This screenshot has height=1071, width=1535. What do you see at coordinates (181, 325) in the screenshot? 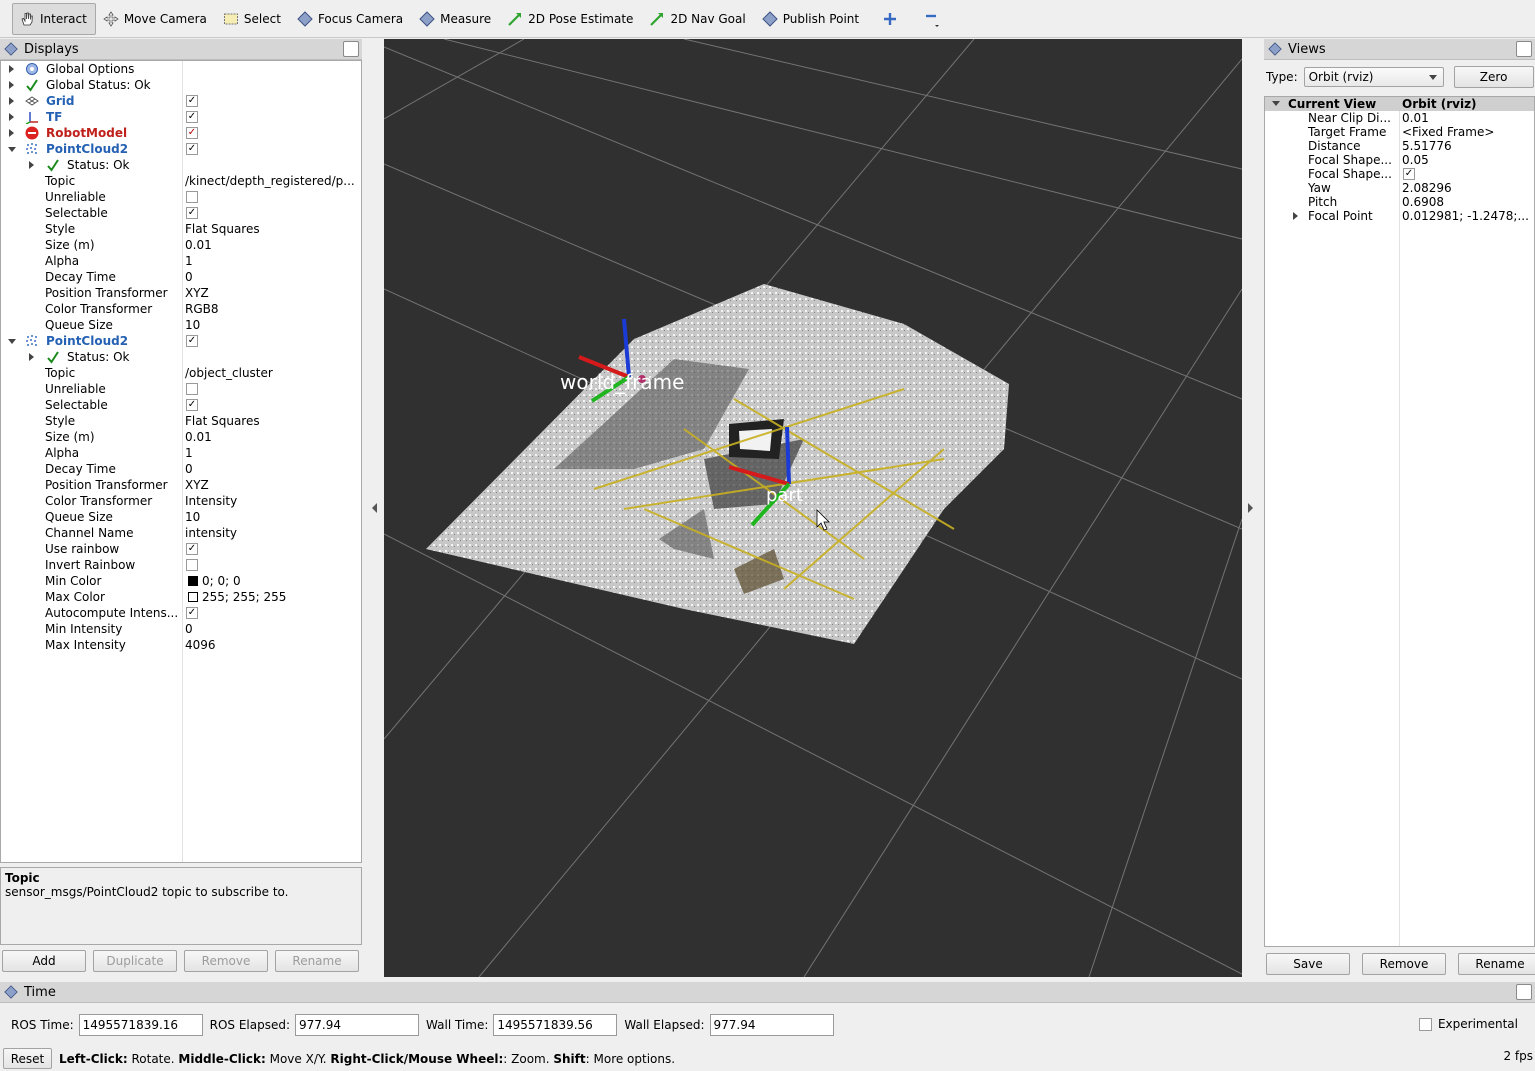
I see `property-row: Queue Size 10` at bounding box center [181, 325].